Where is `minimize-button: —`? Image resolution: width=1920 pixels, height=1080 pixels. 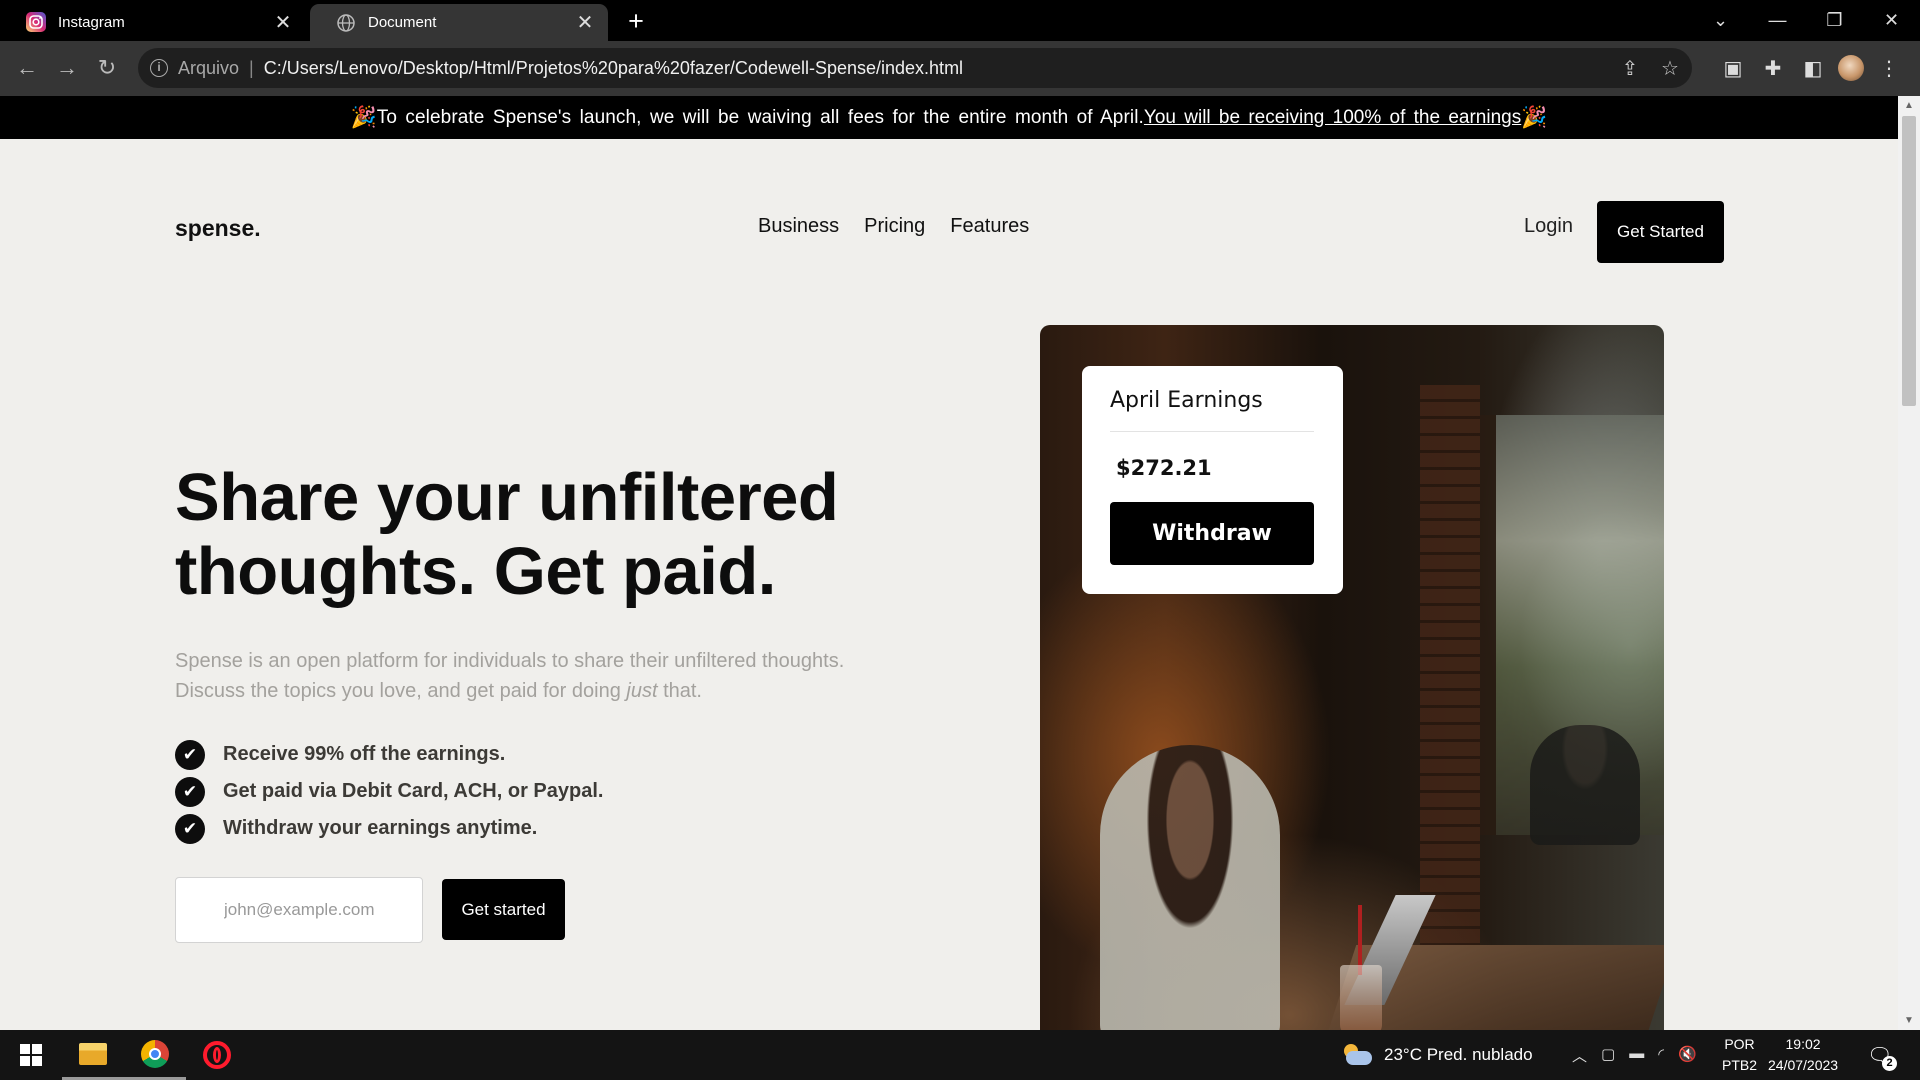
minimize-button: — is located at coordinates (1777, 20).